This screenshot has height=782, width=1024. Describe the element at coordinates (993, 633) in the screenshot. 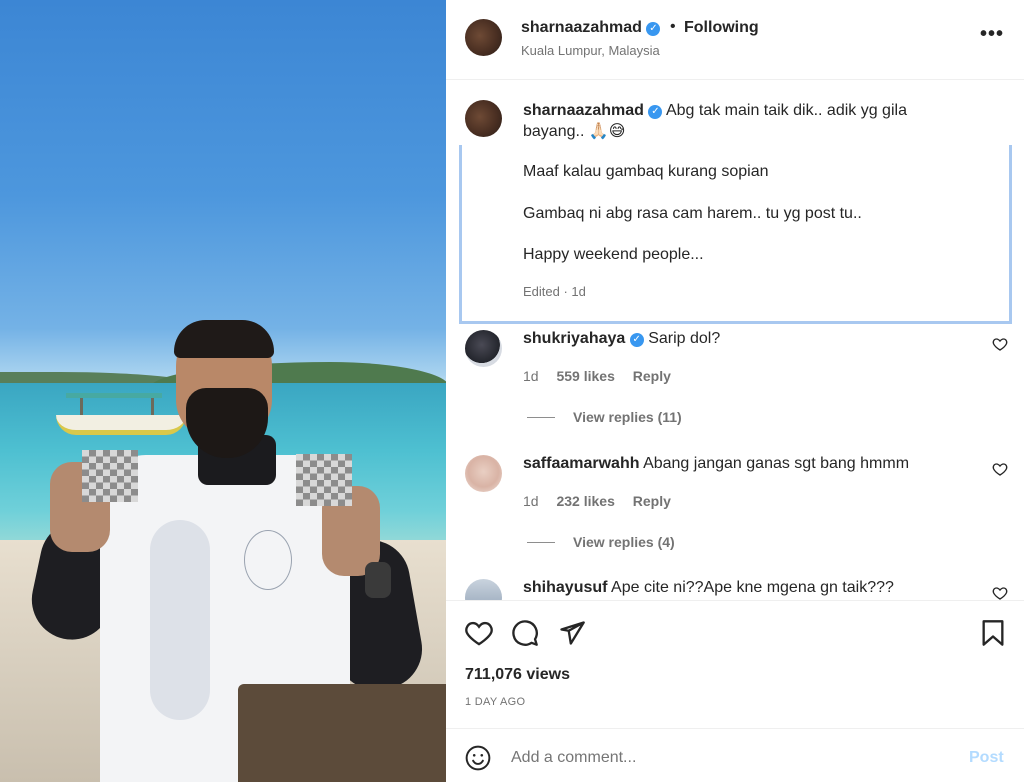

I see `save-bookmark-icon` at that location.